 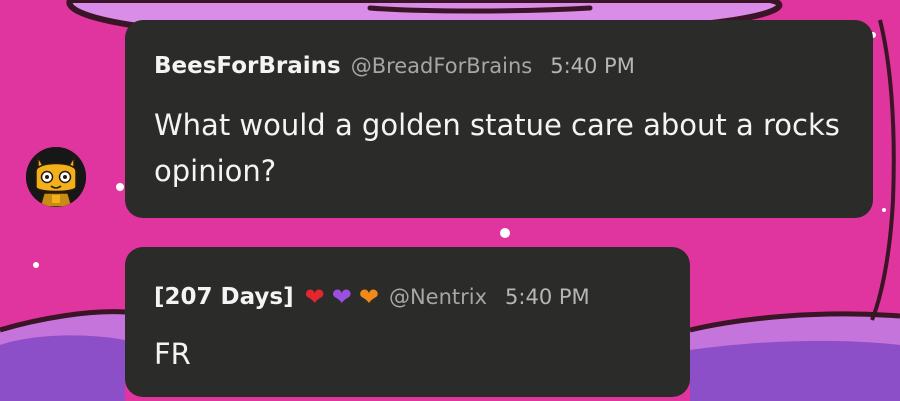 I want to click on orange-heart-icon: ❤, so click(x=368, y=297).